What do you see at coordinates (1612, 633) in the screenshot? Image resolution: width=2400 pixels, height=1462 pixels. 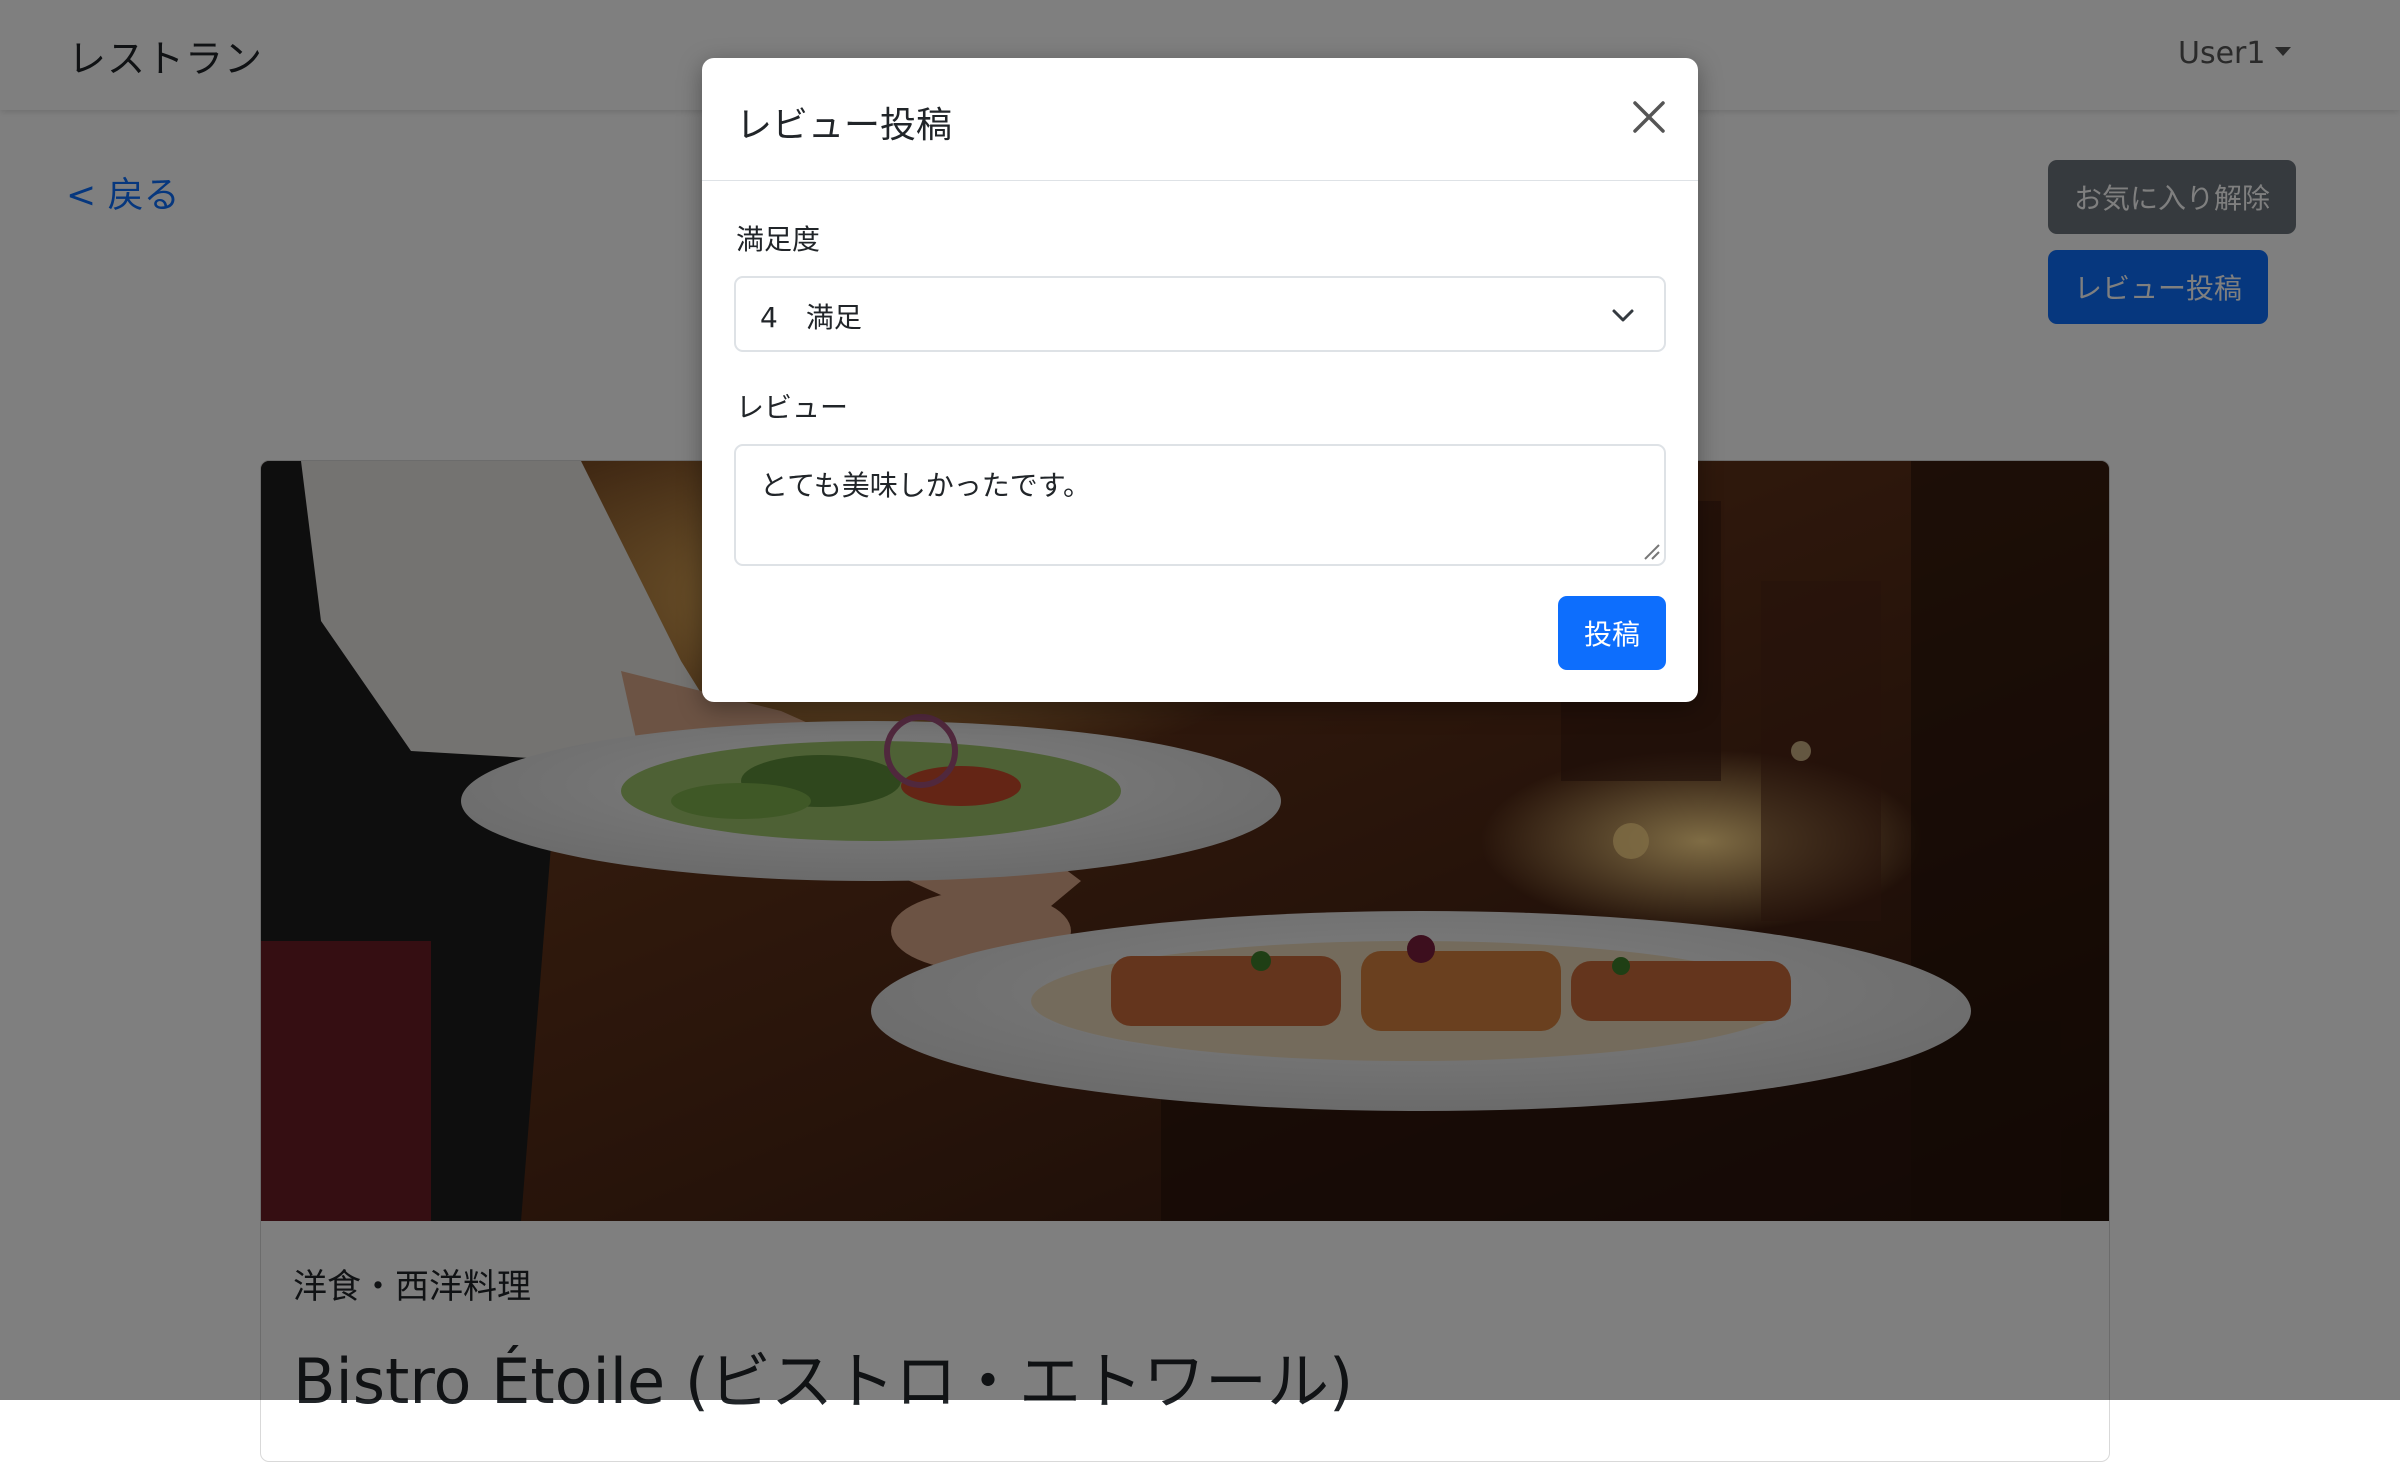 I see `submit-review-button: 投稿` at bounding box center [1612, 633].